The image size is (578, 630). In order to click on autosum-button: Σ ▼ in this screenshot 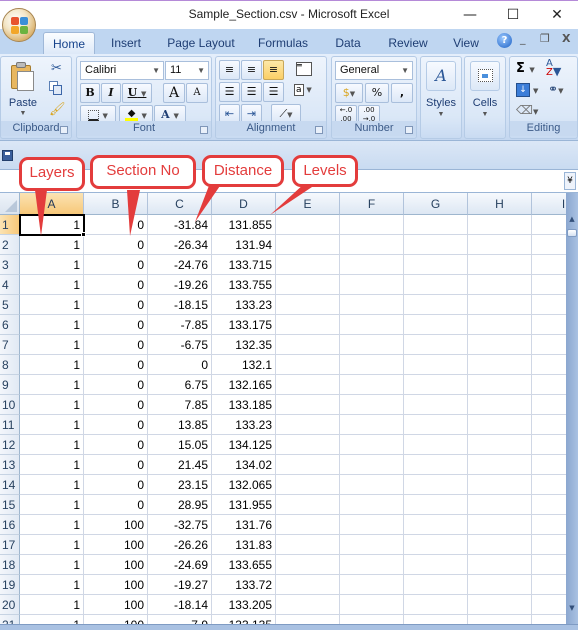, I will do `click(525, 68)`.